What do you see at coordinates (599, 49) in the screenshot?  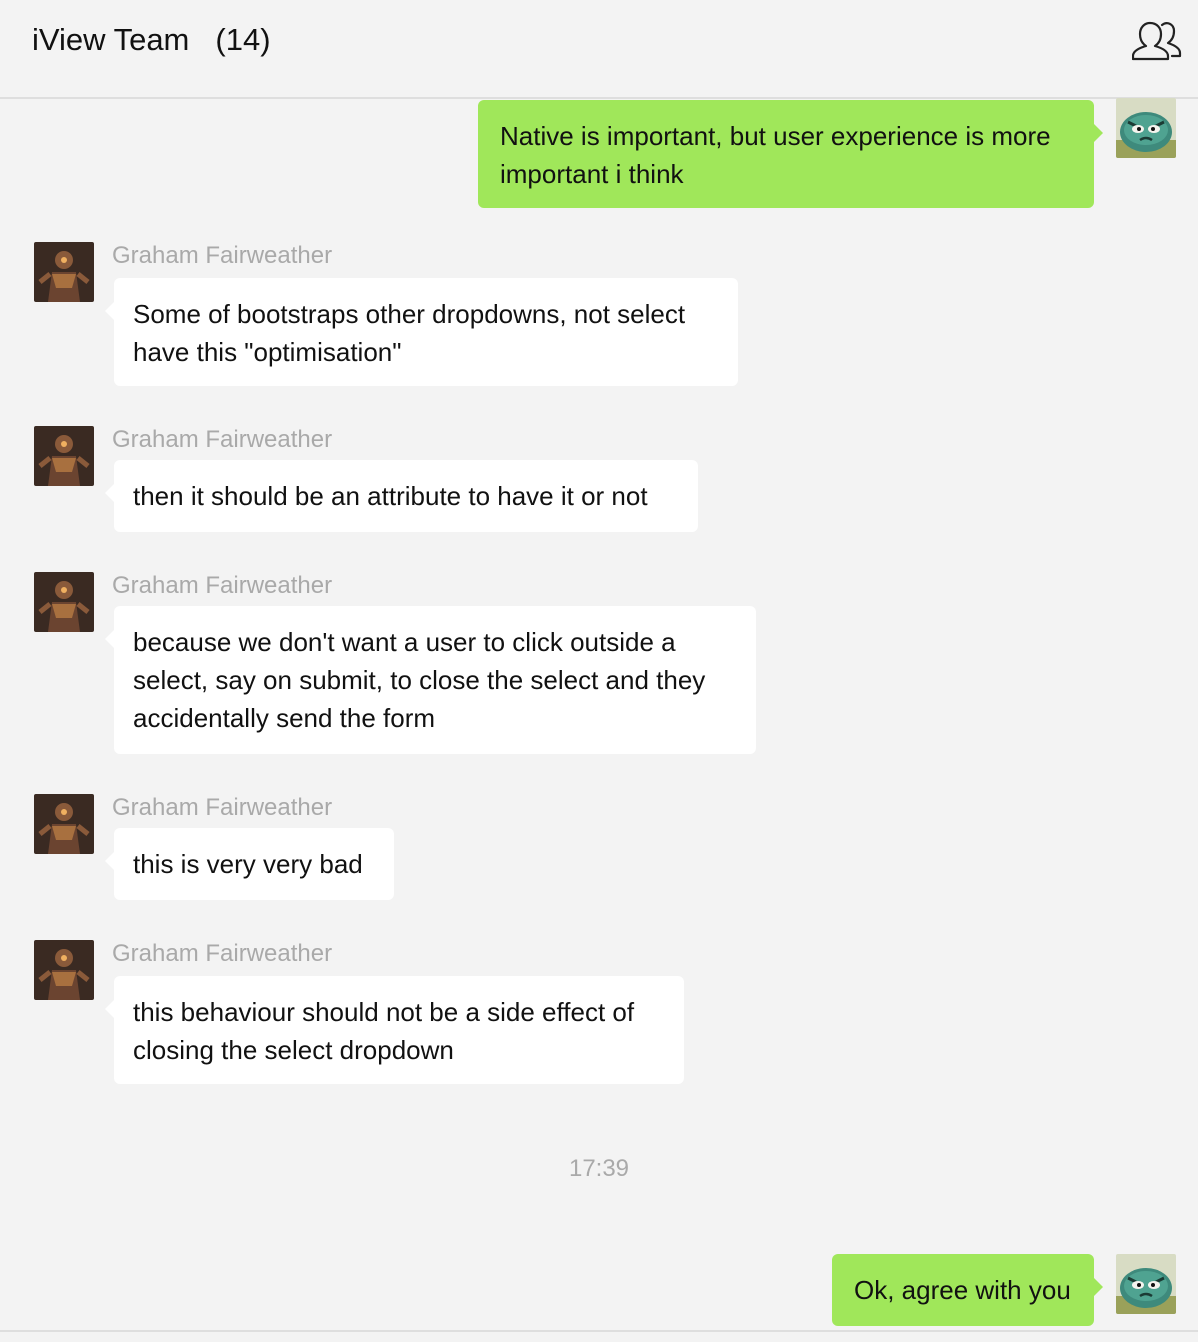 I see `chat-header: iView Team (14)` at bounding box center [599, 49].